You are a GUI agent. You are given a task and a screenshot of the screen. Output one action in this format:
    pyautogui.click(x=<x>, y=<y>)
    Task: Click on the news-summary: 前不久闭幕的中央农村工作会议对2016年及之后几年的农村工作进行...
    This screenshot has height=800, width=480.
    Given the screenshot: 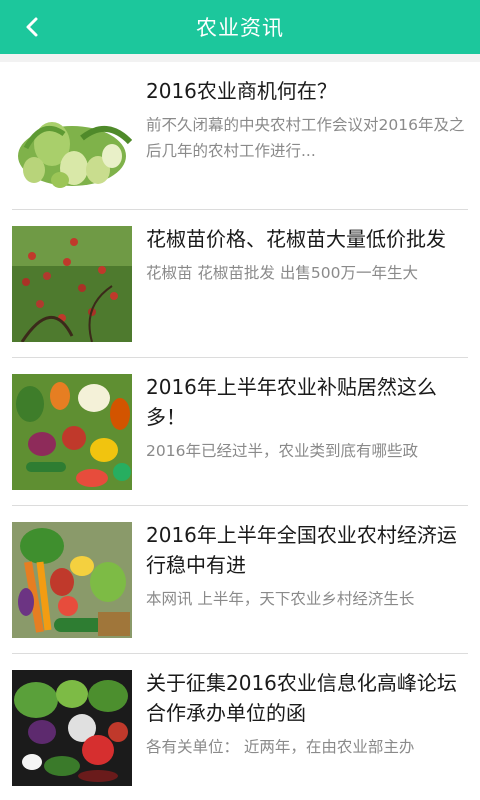 What is the action you would take?
    pyautogui.click(x=305, y=138)
    